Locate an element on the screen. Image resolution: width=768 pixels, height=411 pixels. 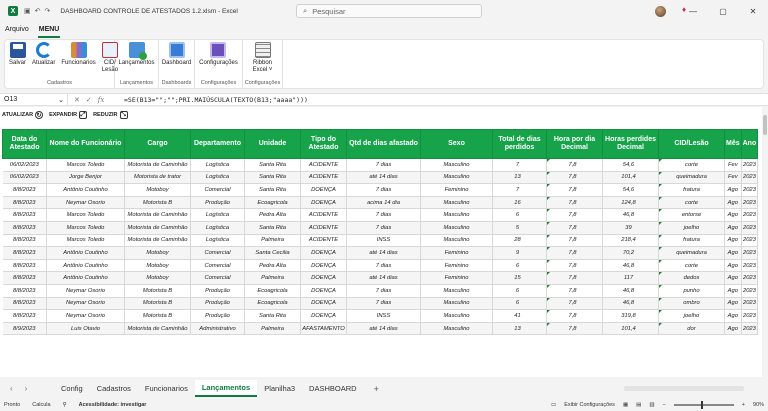
table-cell: 41 is located at coordinates (519, 316).